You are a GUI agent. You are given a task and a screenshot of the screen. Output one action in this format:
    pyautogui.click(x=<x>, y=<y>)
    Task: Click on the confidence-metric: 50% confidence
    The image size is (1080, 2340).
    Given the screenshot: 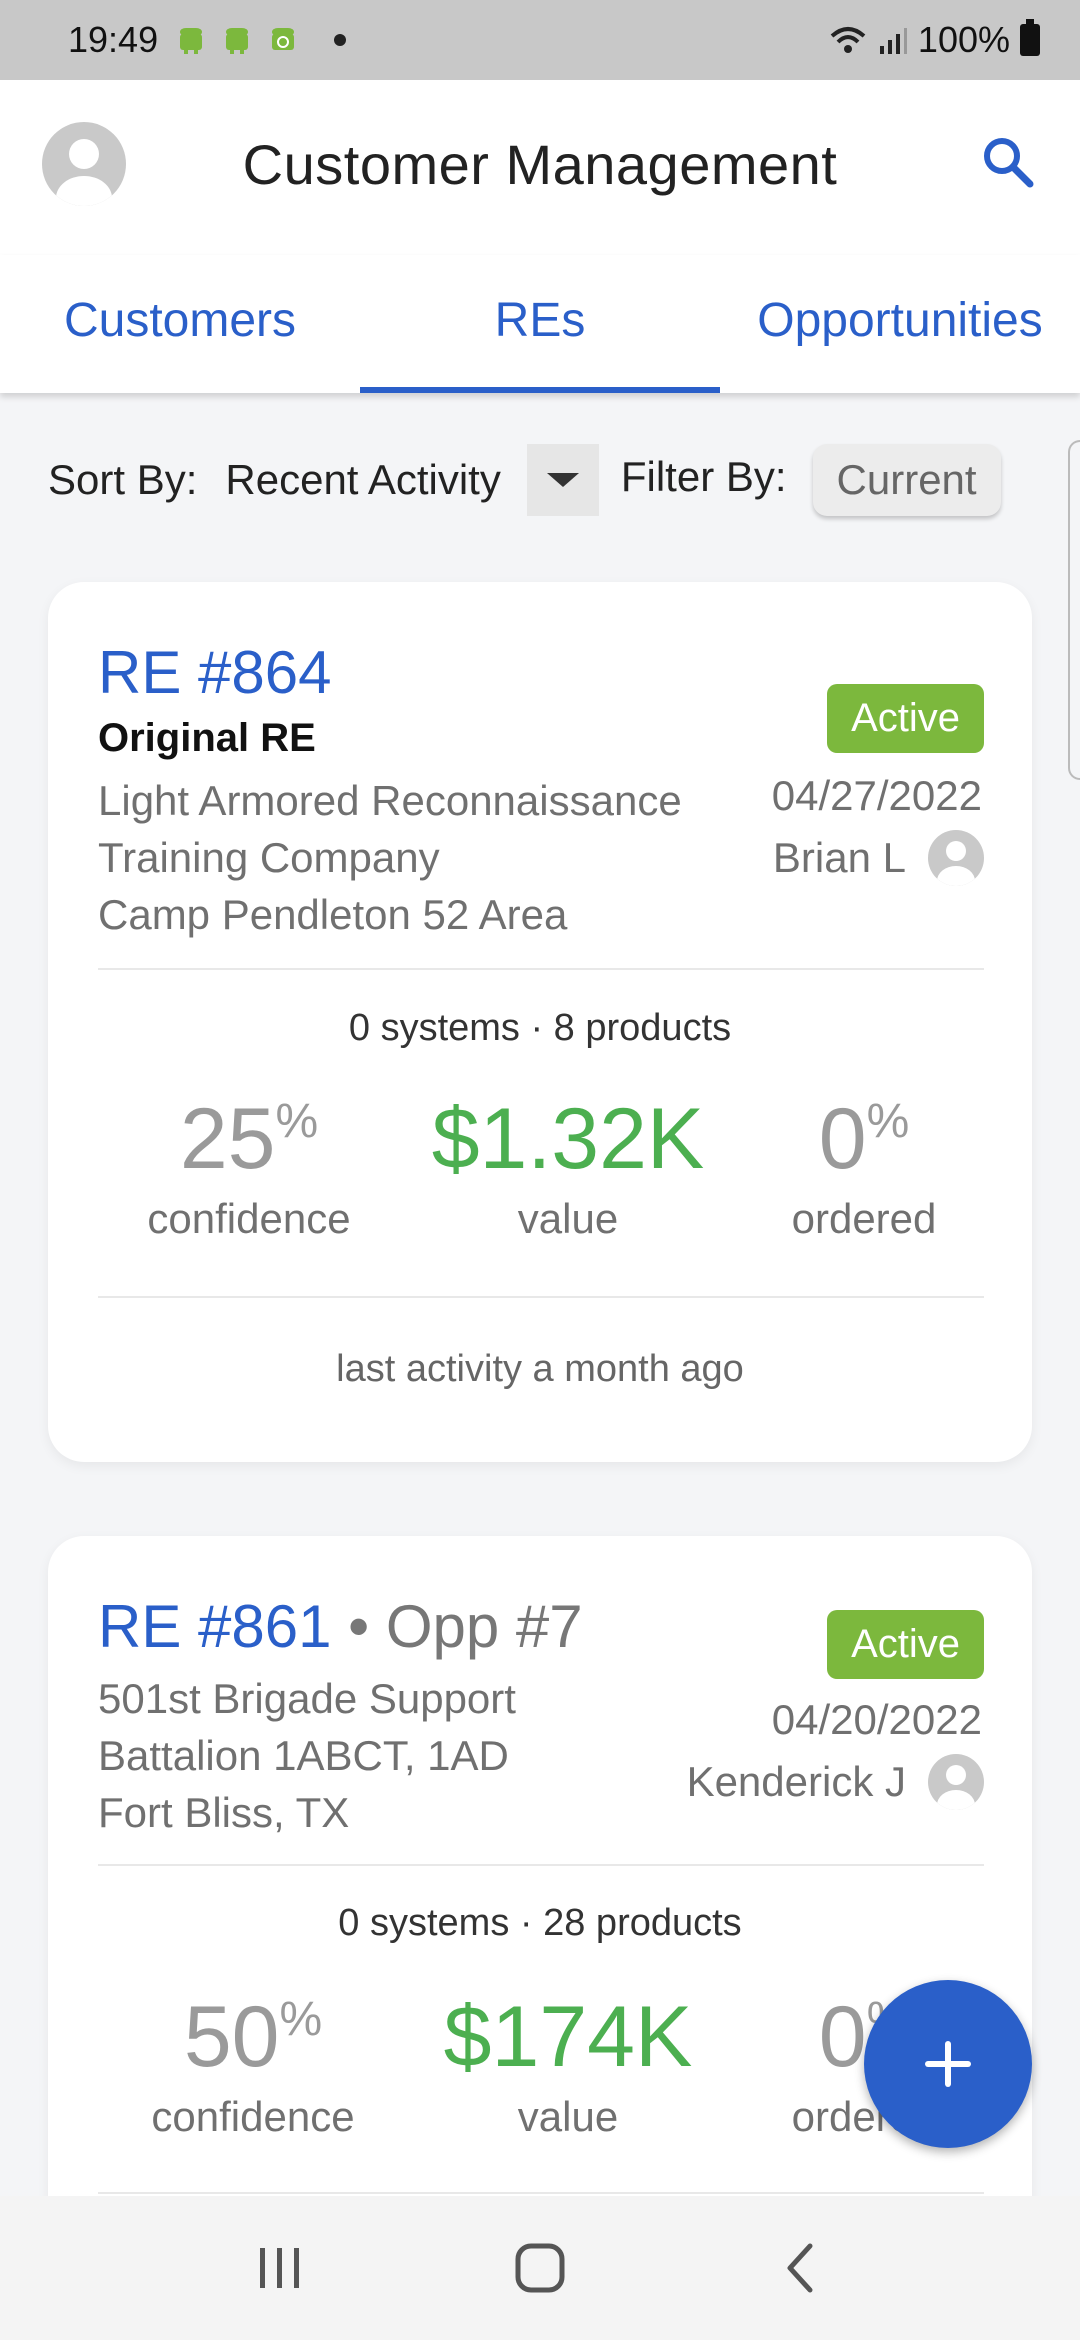 What is the action you would take?
    pyautogui.click(x=253, y=2064)
    